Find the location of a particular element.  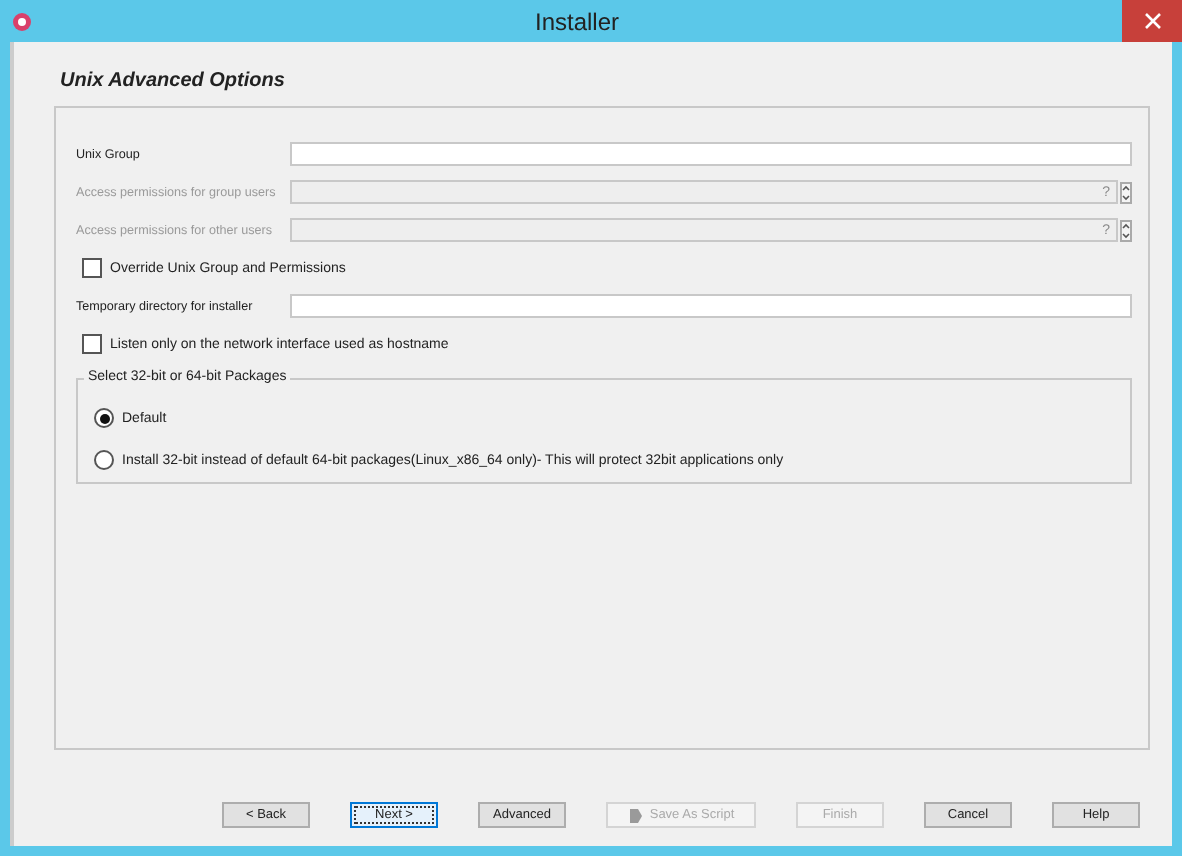

close-button is located at coordinates (1152, 21).